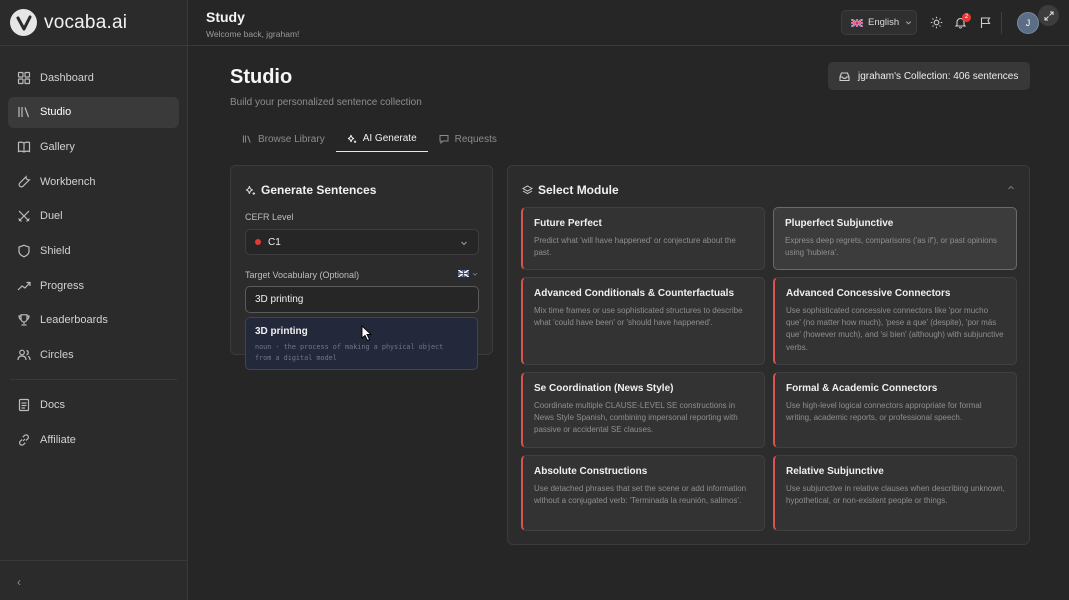 The width and height of the screenshot is (1069, 600). I want to click on generate-title: Generate Sentences, so click(310, 190).